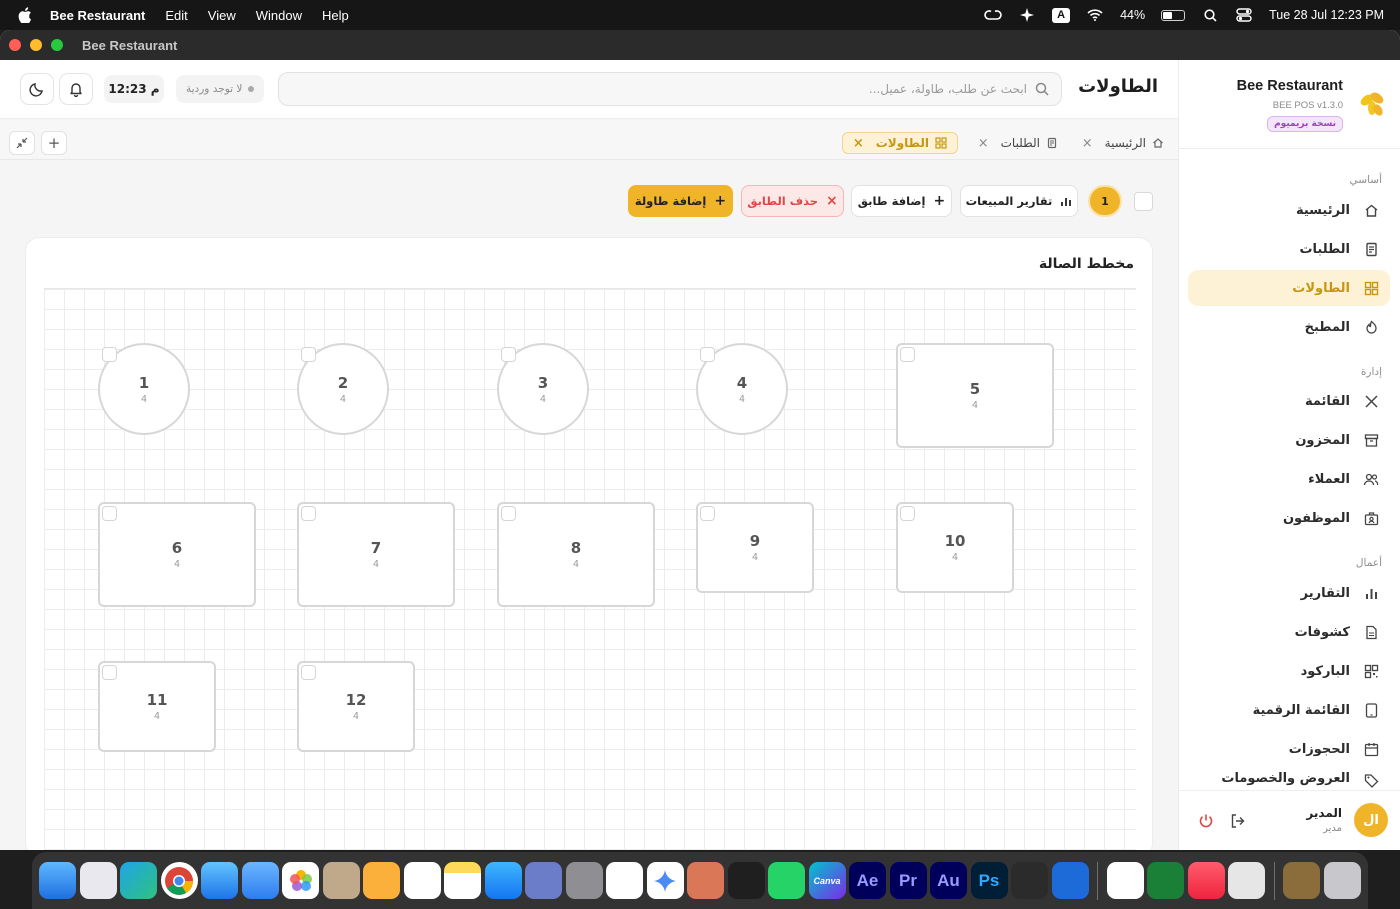 This screenshot has height=909, width=1400. I want to click on select-all-checkbox, so click(1143, 201).